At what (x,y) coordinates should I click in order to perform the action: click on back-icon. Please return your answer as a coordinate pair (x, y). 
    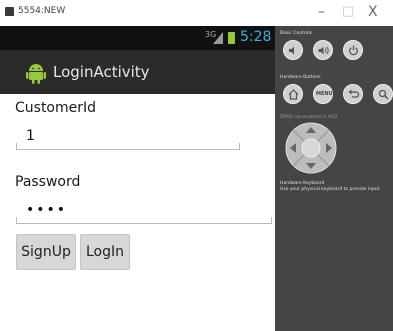
    Looking at the image, I should click on (353, 93).